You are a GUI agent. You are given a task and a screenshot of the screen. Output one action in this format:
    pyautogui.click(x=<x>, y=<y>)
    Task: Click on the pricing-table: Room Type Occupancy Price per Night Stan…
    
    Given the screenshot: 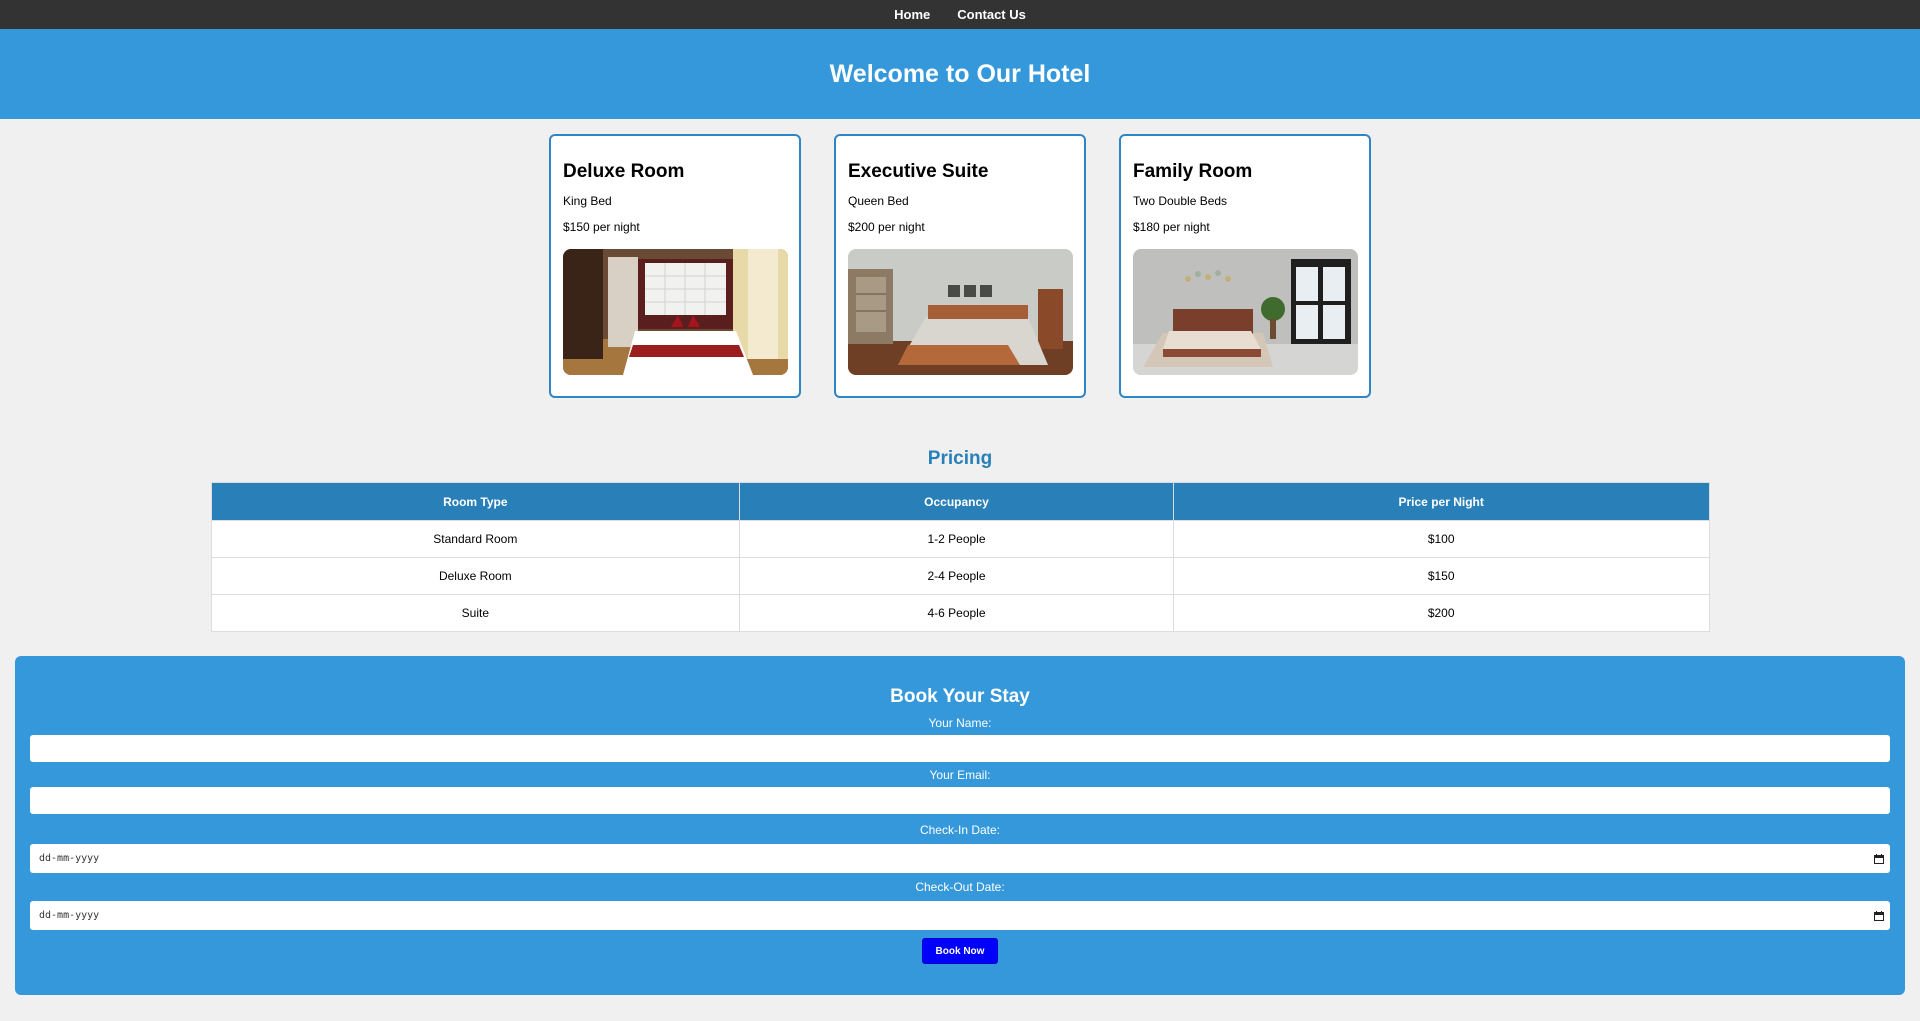 What is the action you would take?
    pyautogui.click(x=960, y=557)
    